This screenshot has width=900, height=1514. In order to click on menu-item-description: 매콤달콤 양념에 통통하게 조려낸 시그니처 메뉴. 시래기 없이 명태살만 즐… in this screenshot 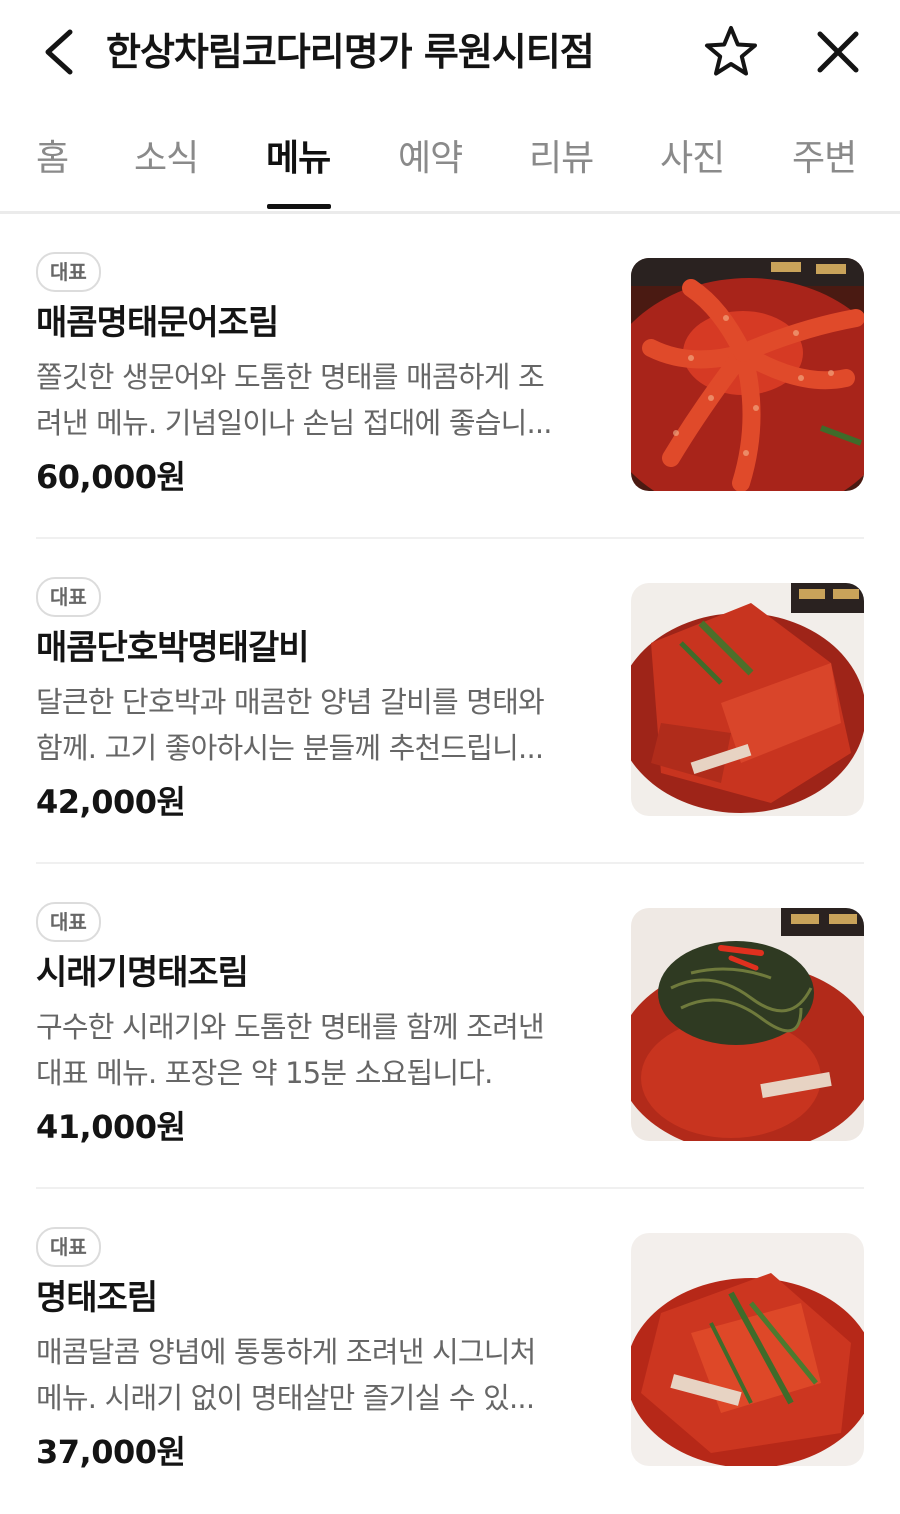, I will do `click(316, 1375)`.